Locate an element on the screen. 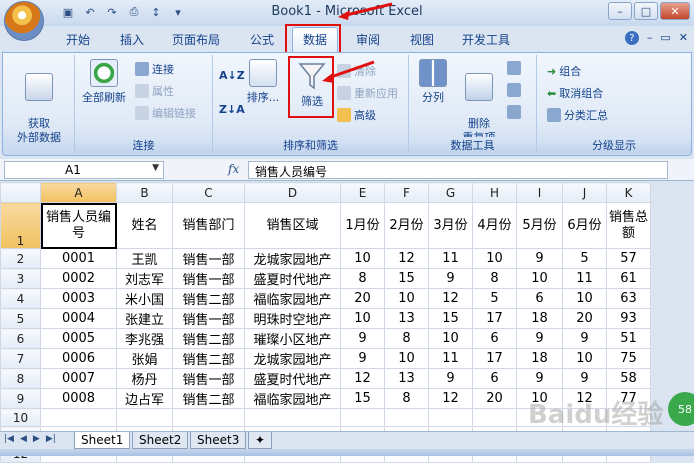  remove-duplicates-button: 删除 重复项 is located at coordinates (479, 102).